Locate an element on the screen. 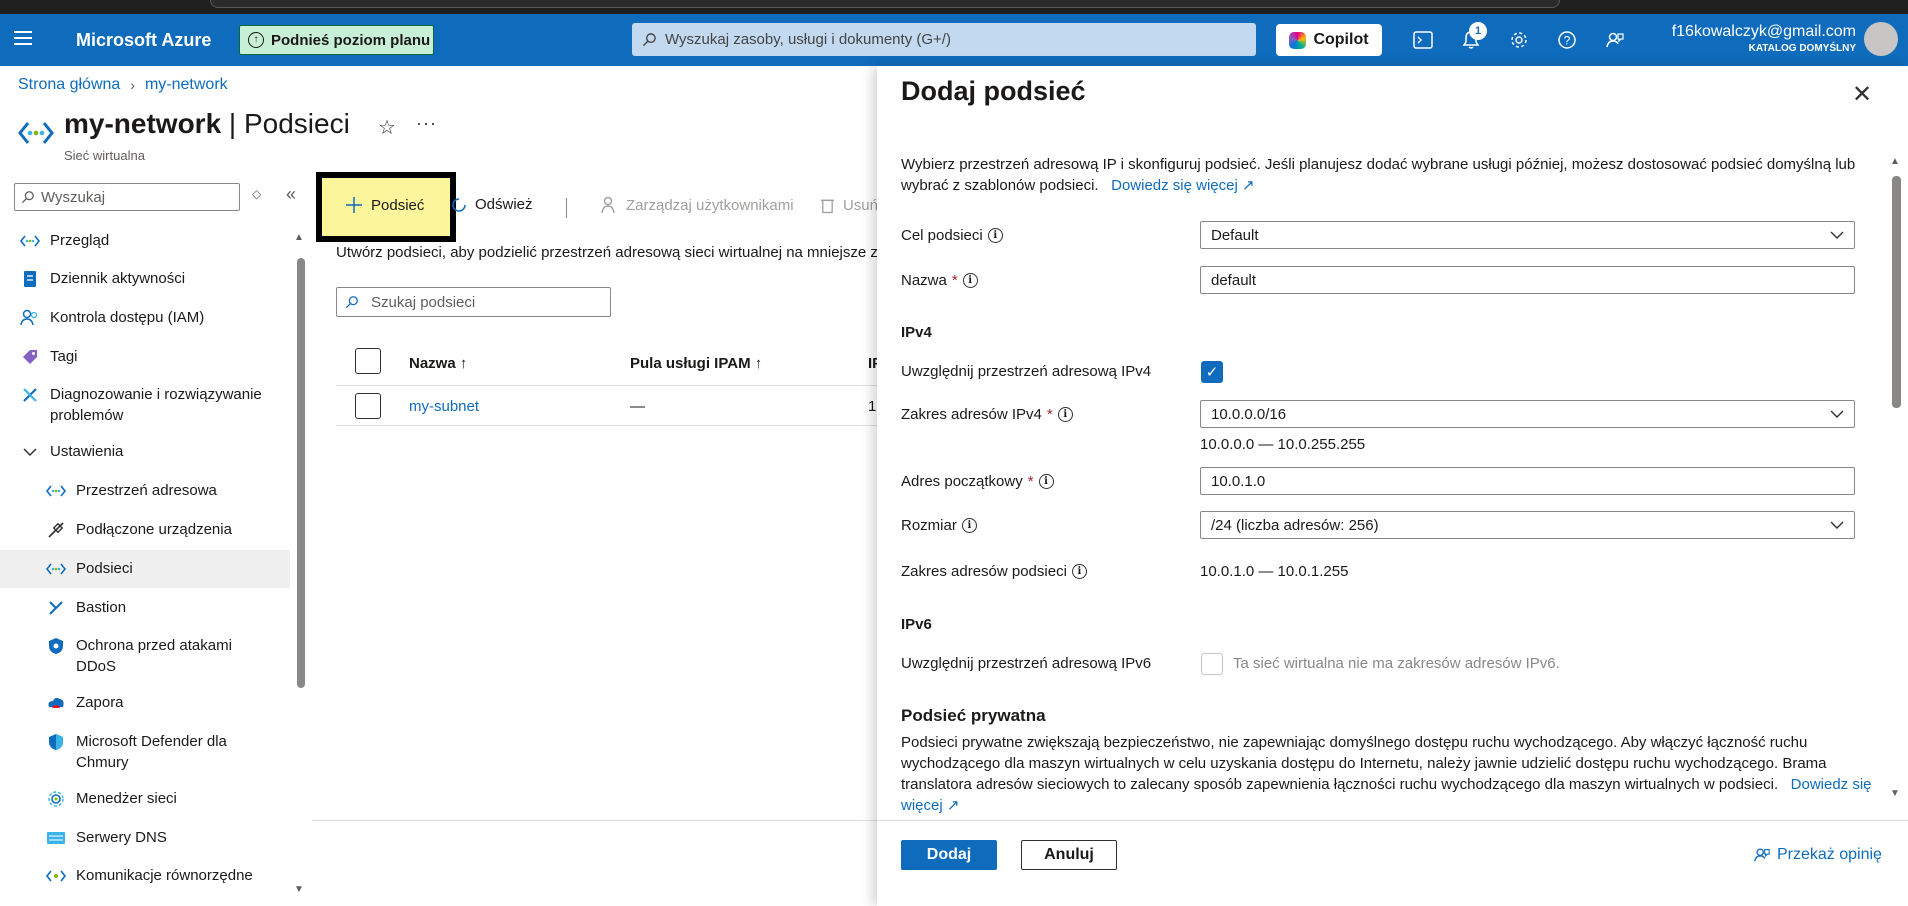 The height and width of the screenshot is (906, 1908). subnet-name-link: my-subnet is located at coordinates (444, 406).